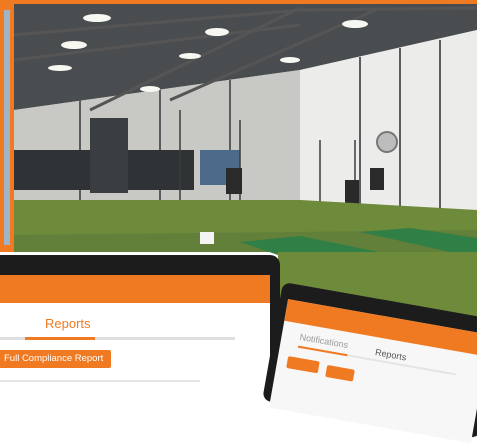 The image size is (477, 444). I want to click on full-compliance-report-button: Full Compliance Report, so click(56, 359).